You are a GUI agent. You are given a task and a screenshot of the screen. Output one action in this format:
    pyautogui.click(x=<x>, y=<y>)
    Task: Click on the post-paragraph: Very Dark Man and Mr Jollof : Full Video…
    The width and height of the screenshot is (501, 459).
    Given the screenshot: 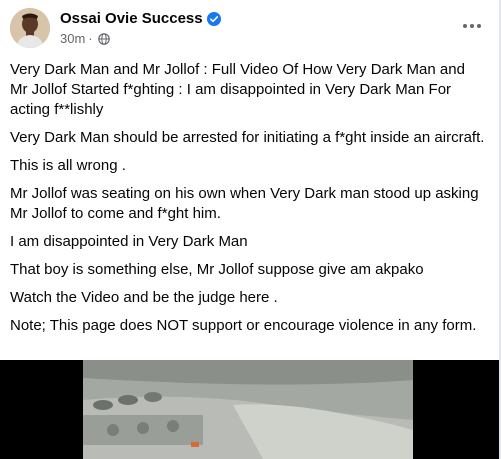 What is the action you would take?
    pyautogui.click(x=237, y=89)
    